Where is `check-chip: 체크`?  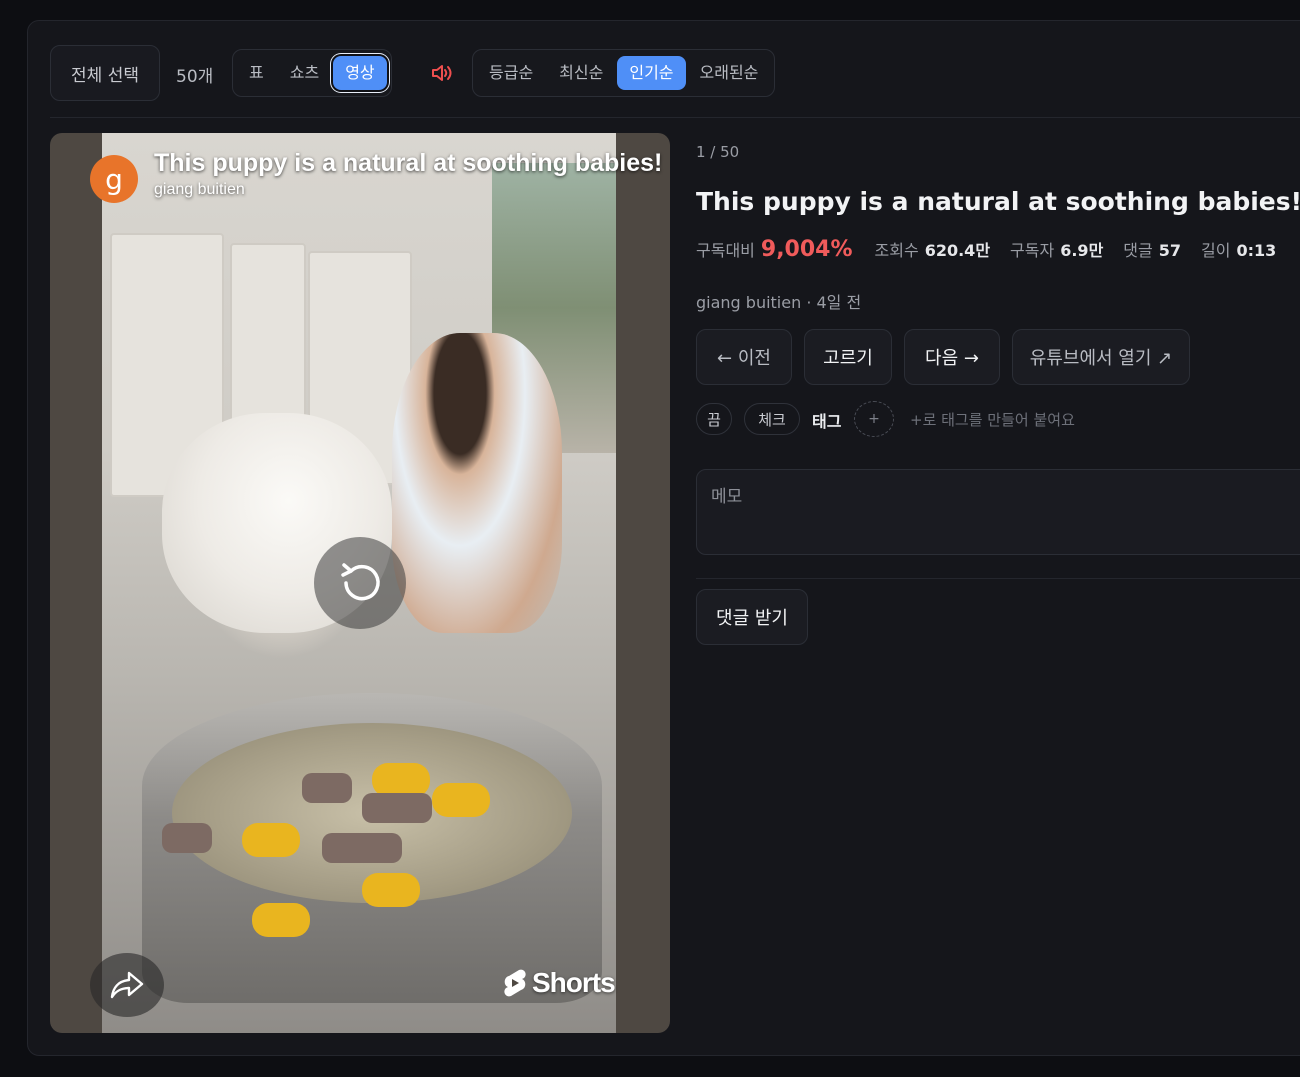 check-chip: 체크 is located at coordinates (772, 419).